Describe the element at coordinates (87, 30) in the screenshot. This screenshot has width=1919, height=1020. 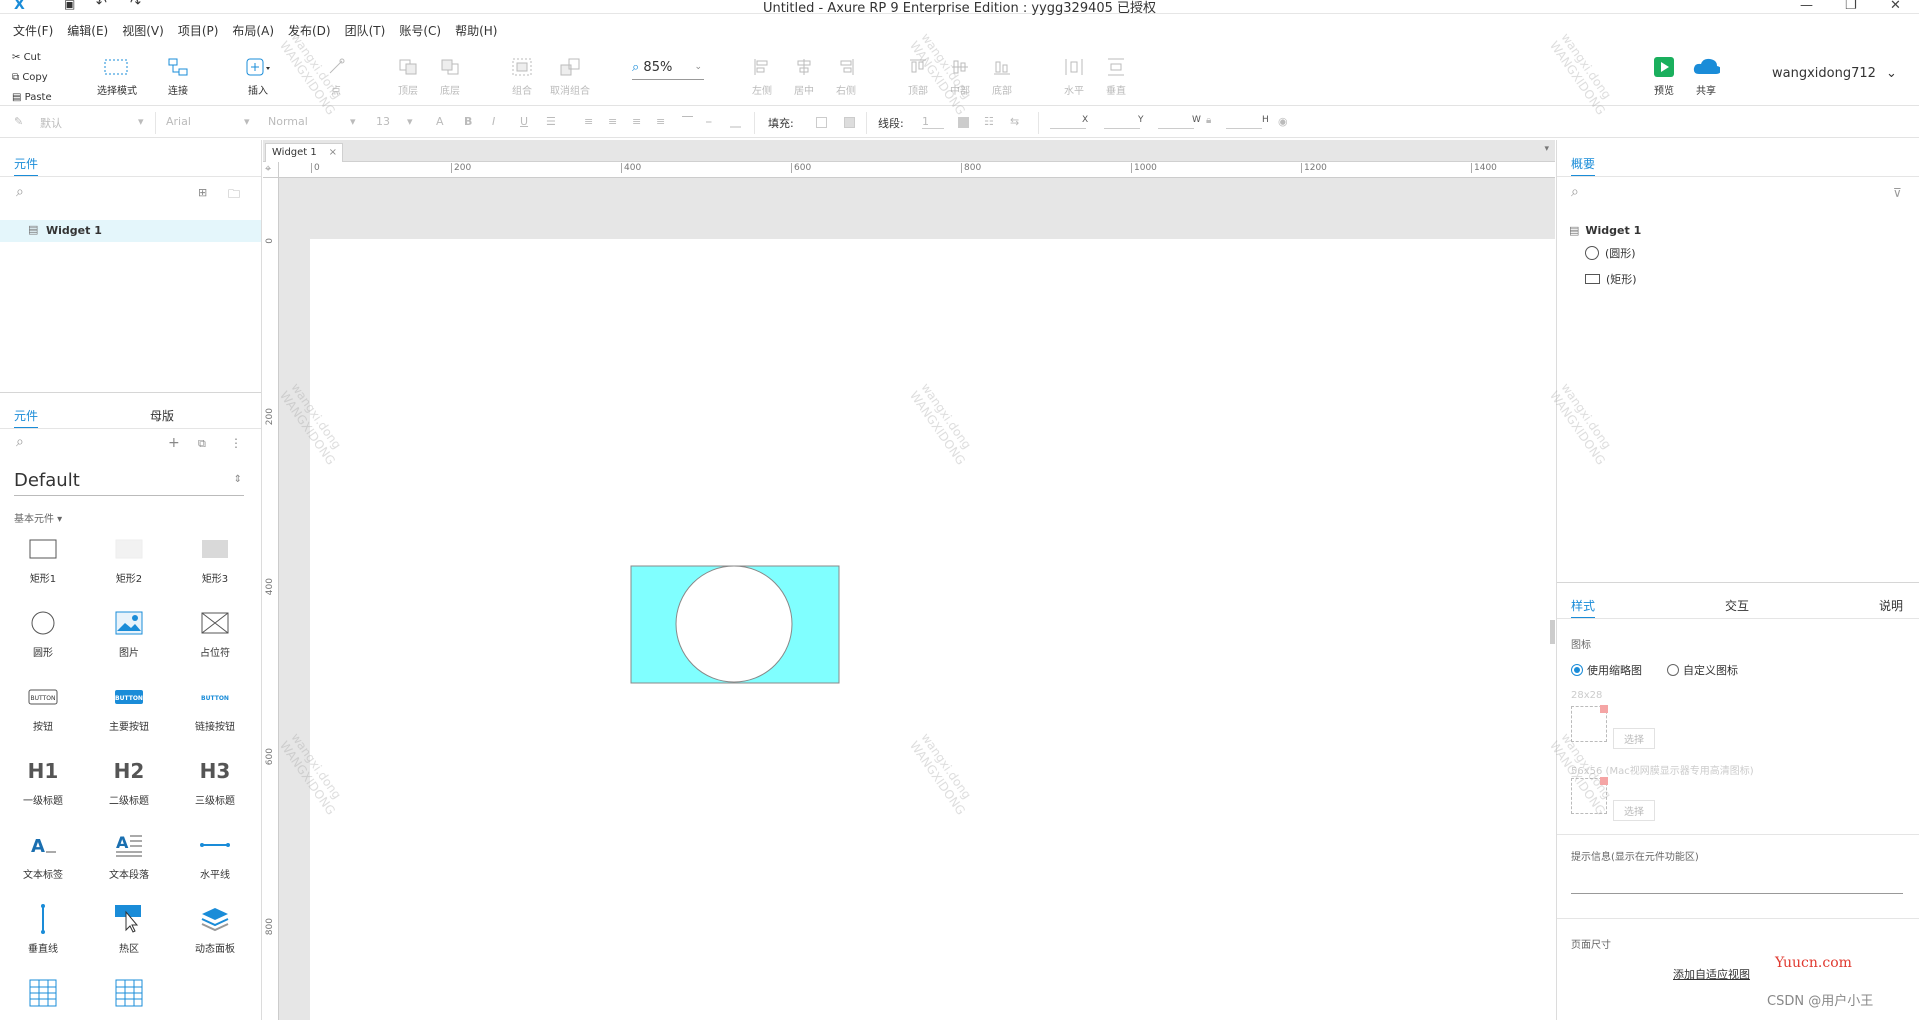
I see `menu-edit: 编辑(E)` at that location.